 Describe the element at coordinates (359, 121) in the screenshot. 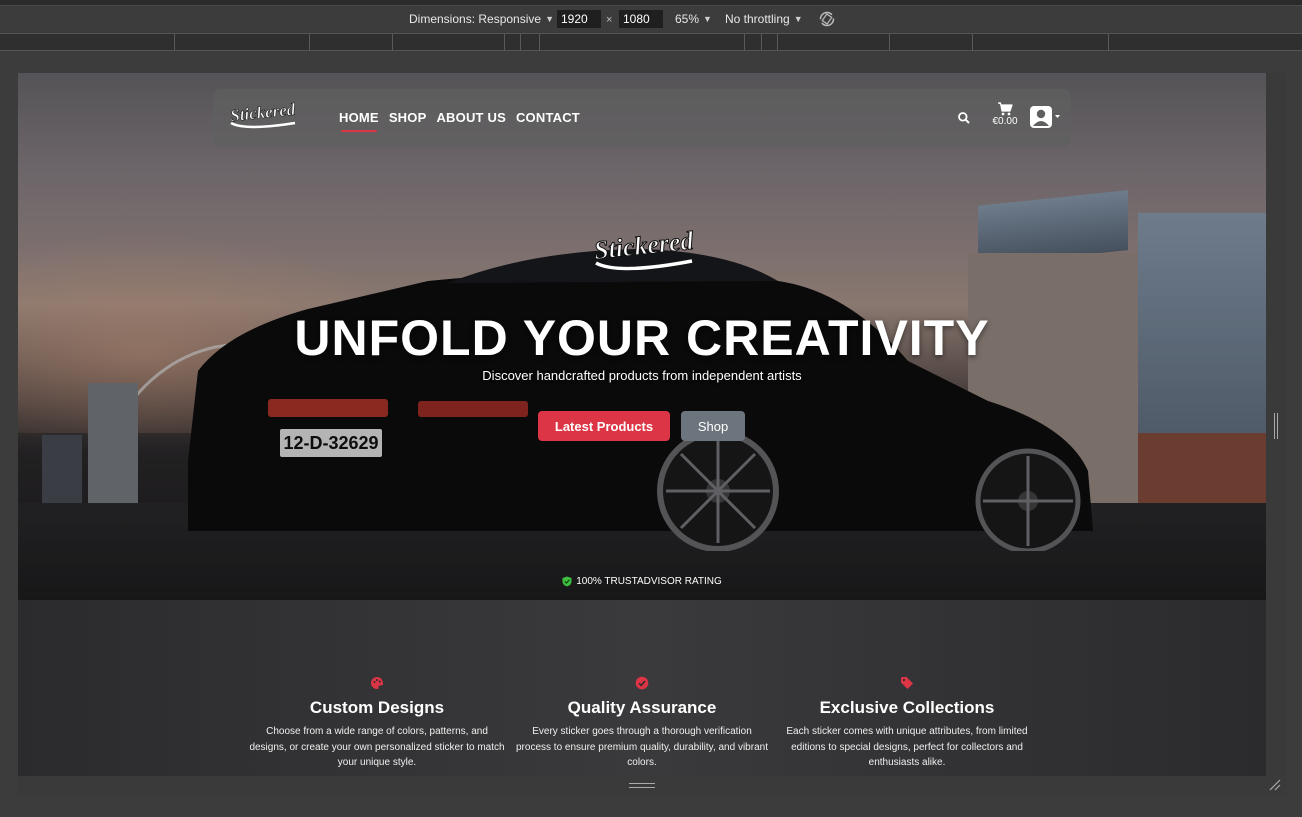

I see `nav-link-home: HOME` at that location.